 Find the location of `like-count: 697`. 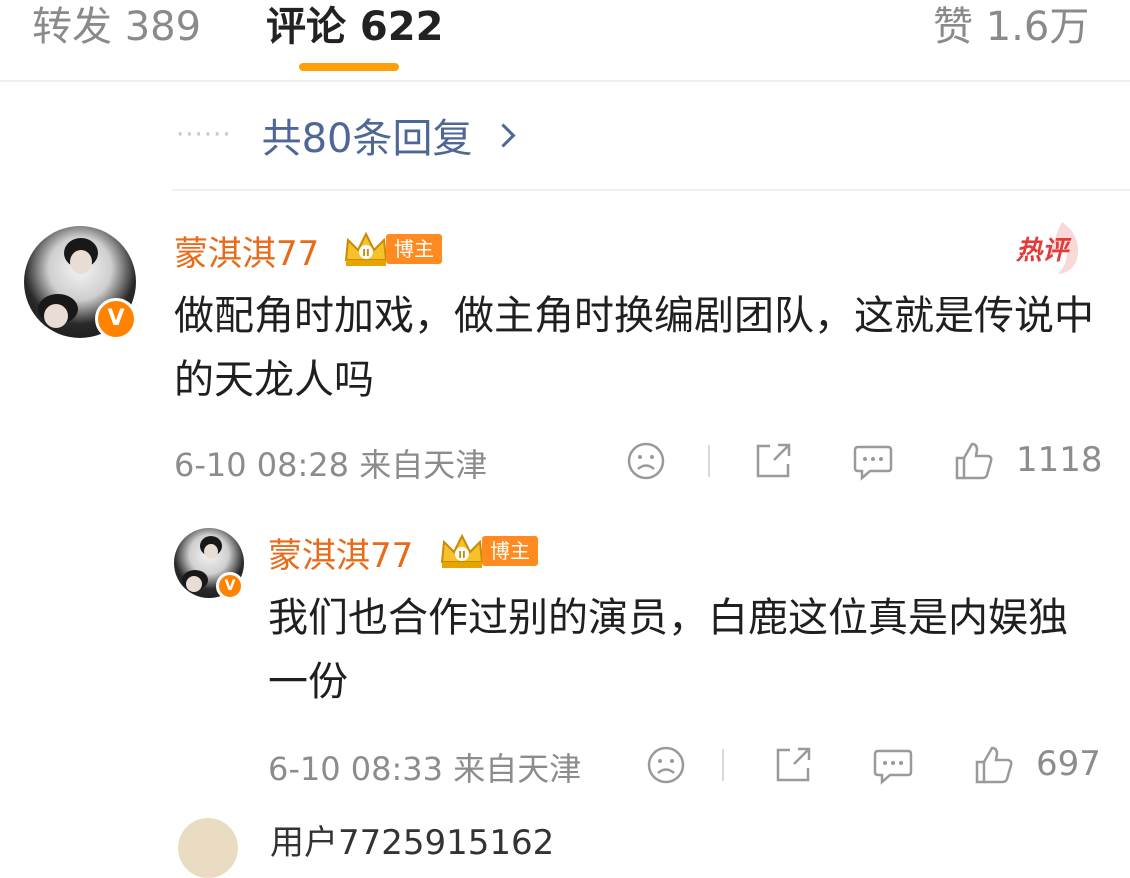

like-count: 697 is located at coordinates (1068, 764).